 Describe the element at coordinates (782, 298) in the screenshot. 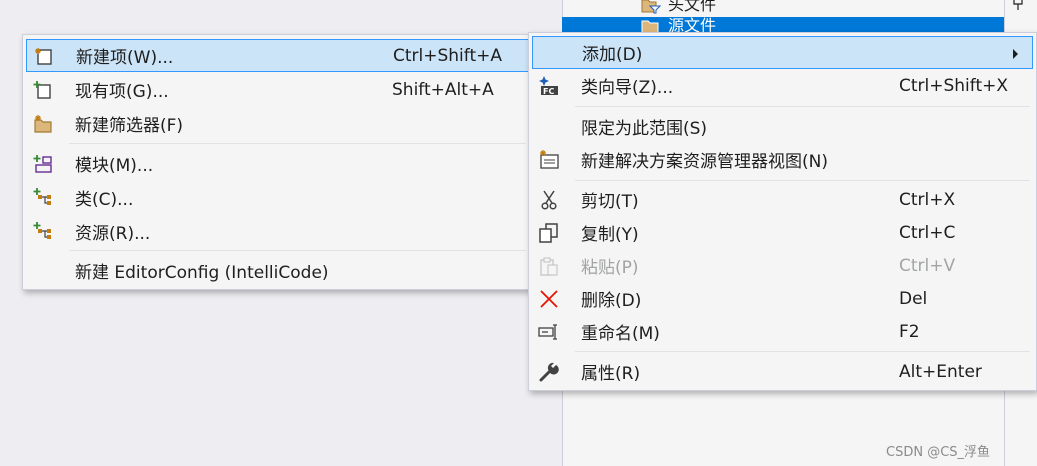

I see `menu-item-delete: 删除(D) Del` at that location.